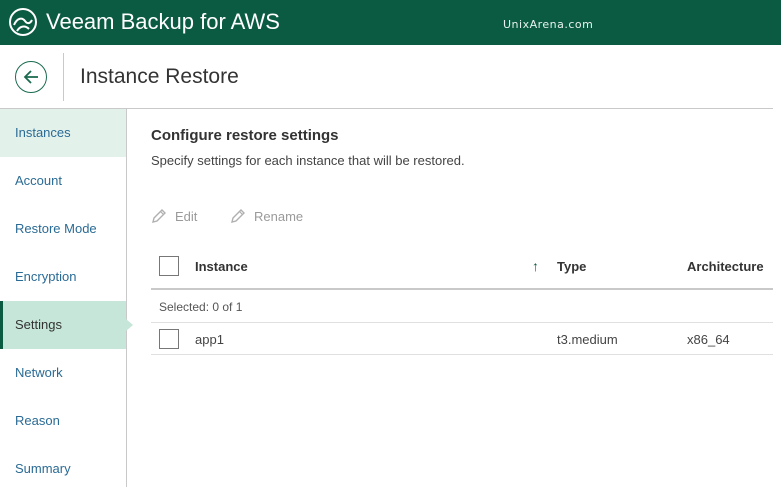 The image size is (781, 487). What do you see at coordinates (63, 77) in the screenshot?
I see `header-divider` at bounding box center [63, 77].